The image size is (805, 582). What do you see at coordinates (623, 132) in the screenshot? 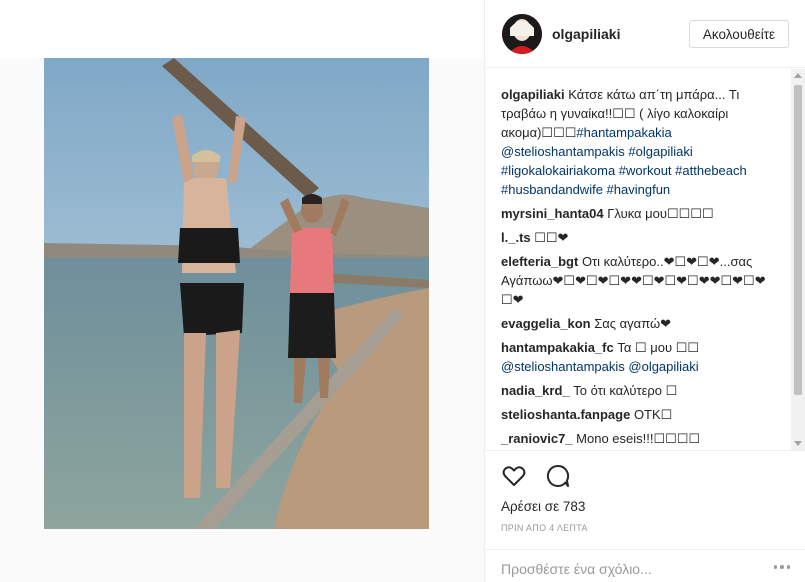
I see `hashtag-link: #hantampakakia` at bounding box center [623, 132].